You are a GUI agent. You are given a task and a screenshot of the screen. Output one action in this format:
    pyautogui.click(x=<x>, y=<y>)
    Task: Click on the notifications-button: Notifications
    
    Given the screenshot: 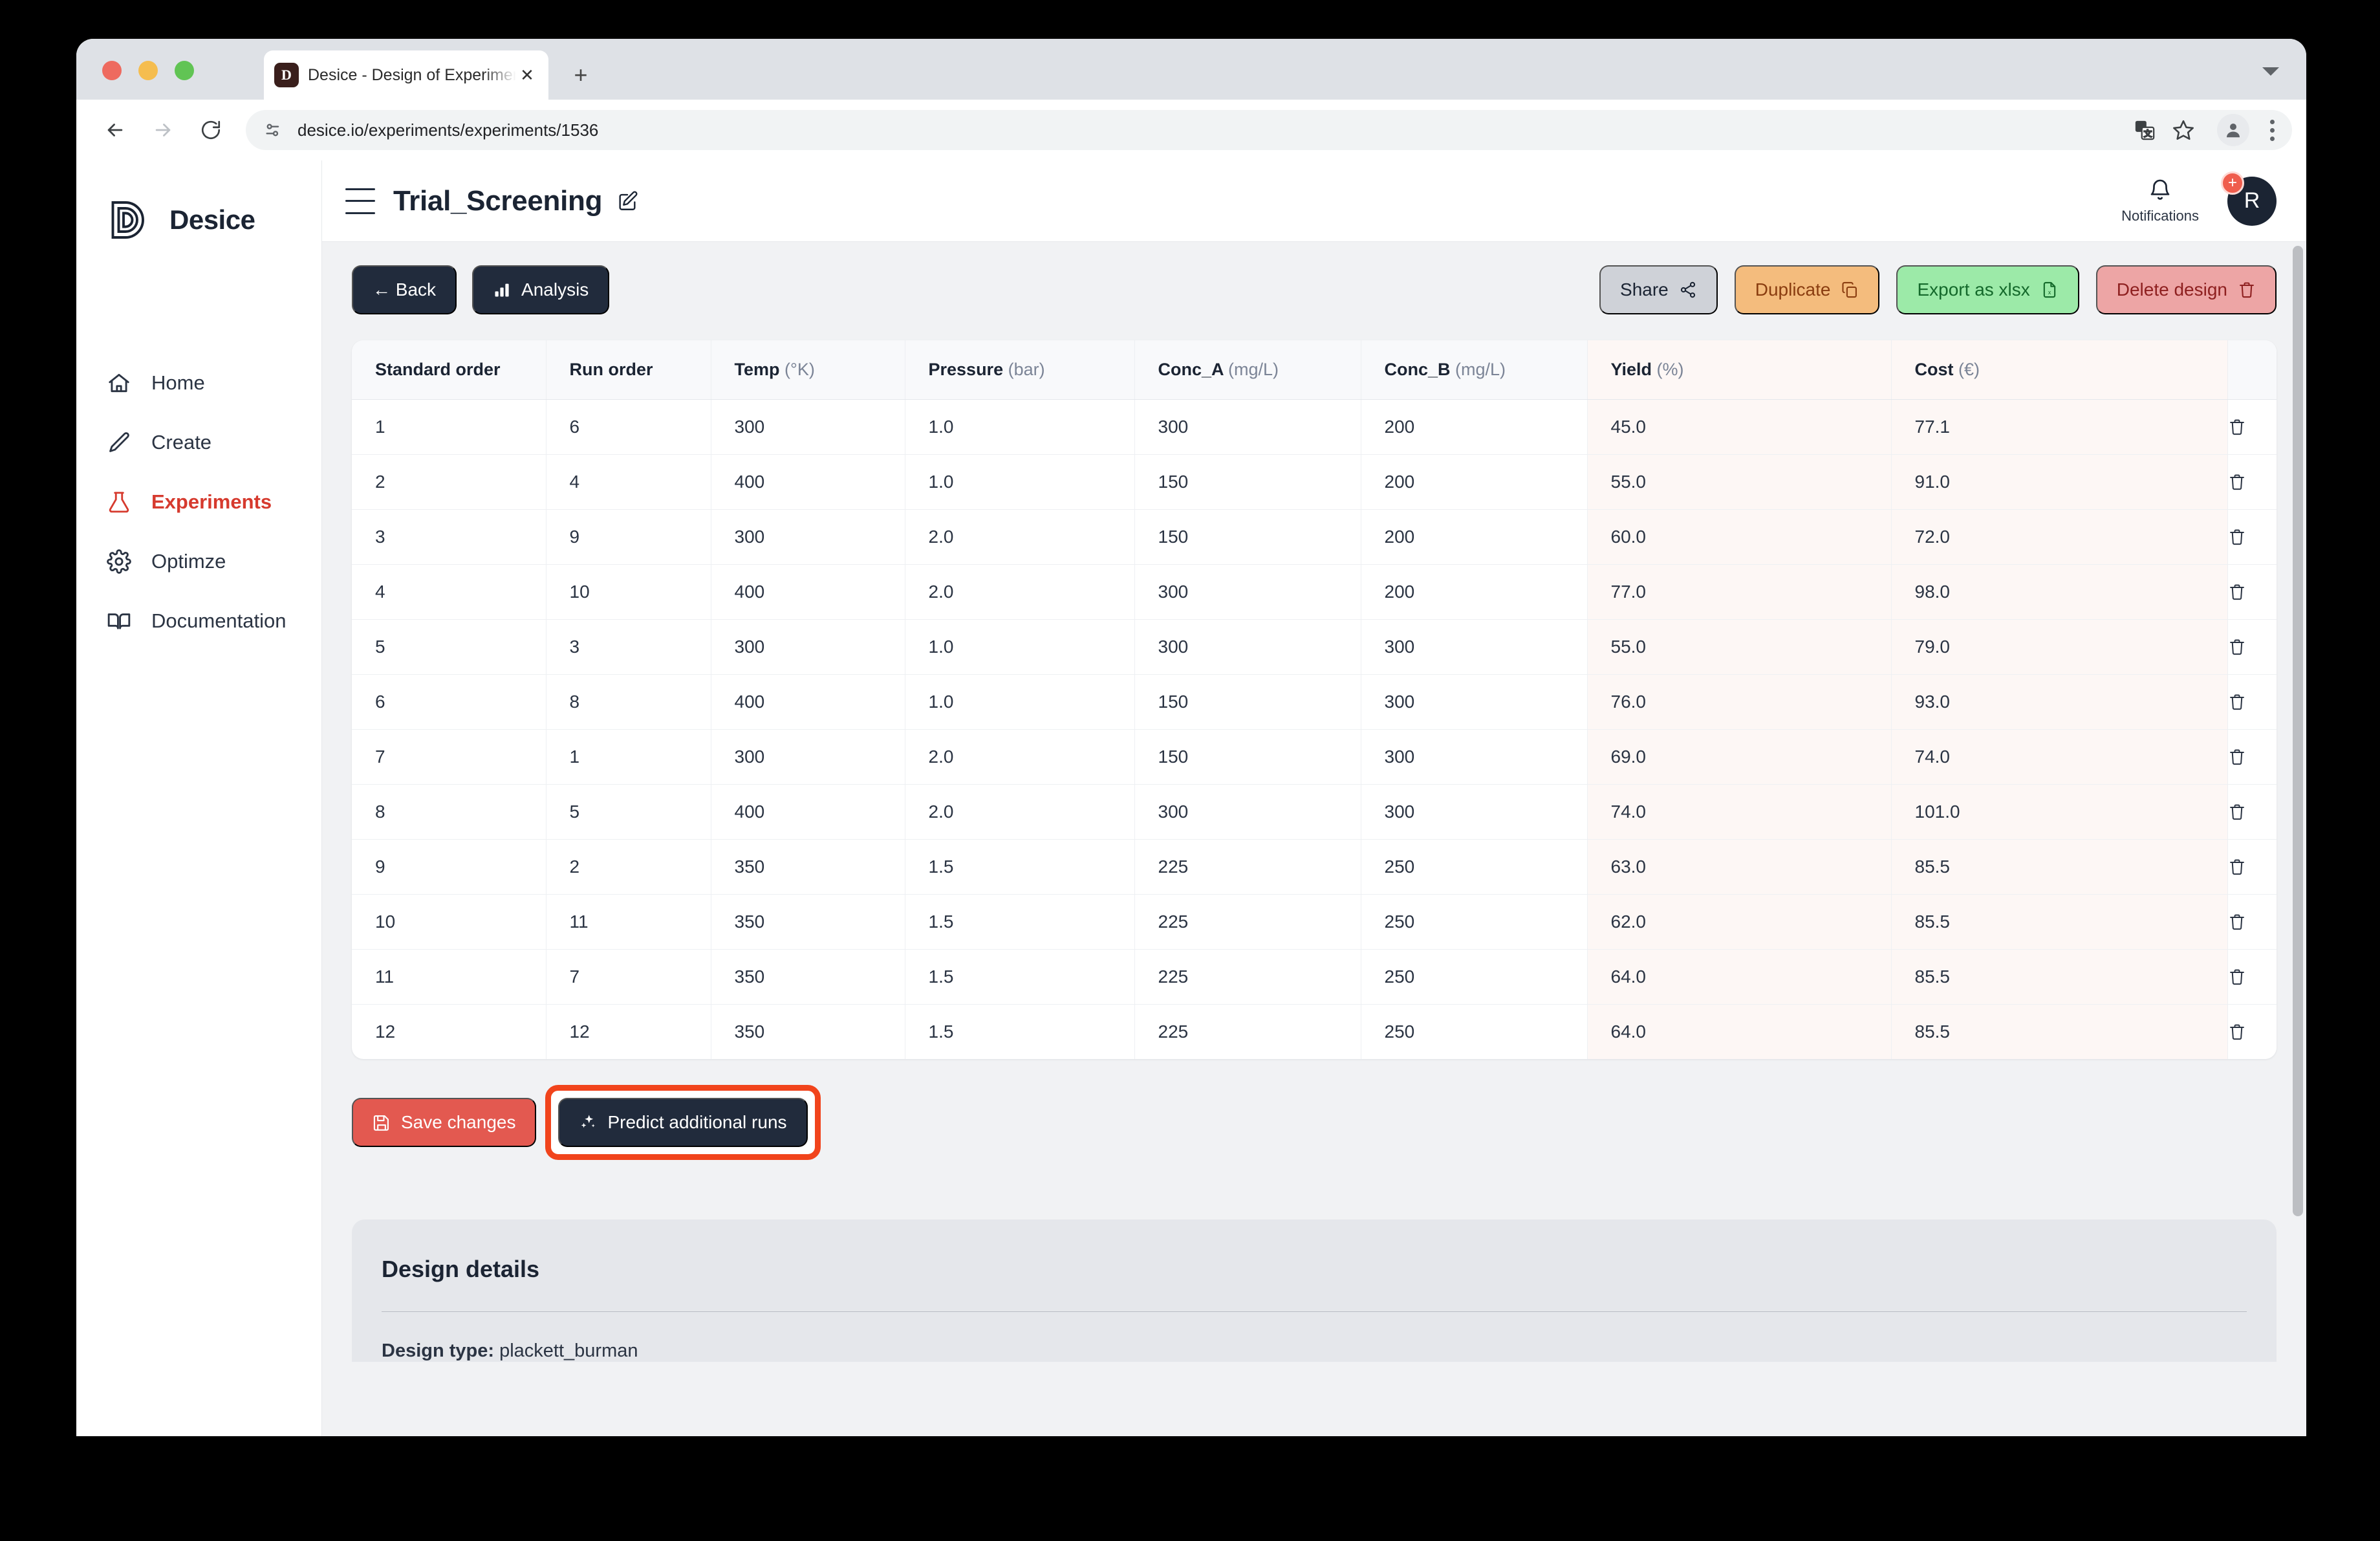 What is the action you would take?
    pyautogui.click(x=2160, y=201)
    